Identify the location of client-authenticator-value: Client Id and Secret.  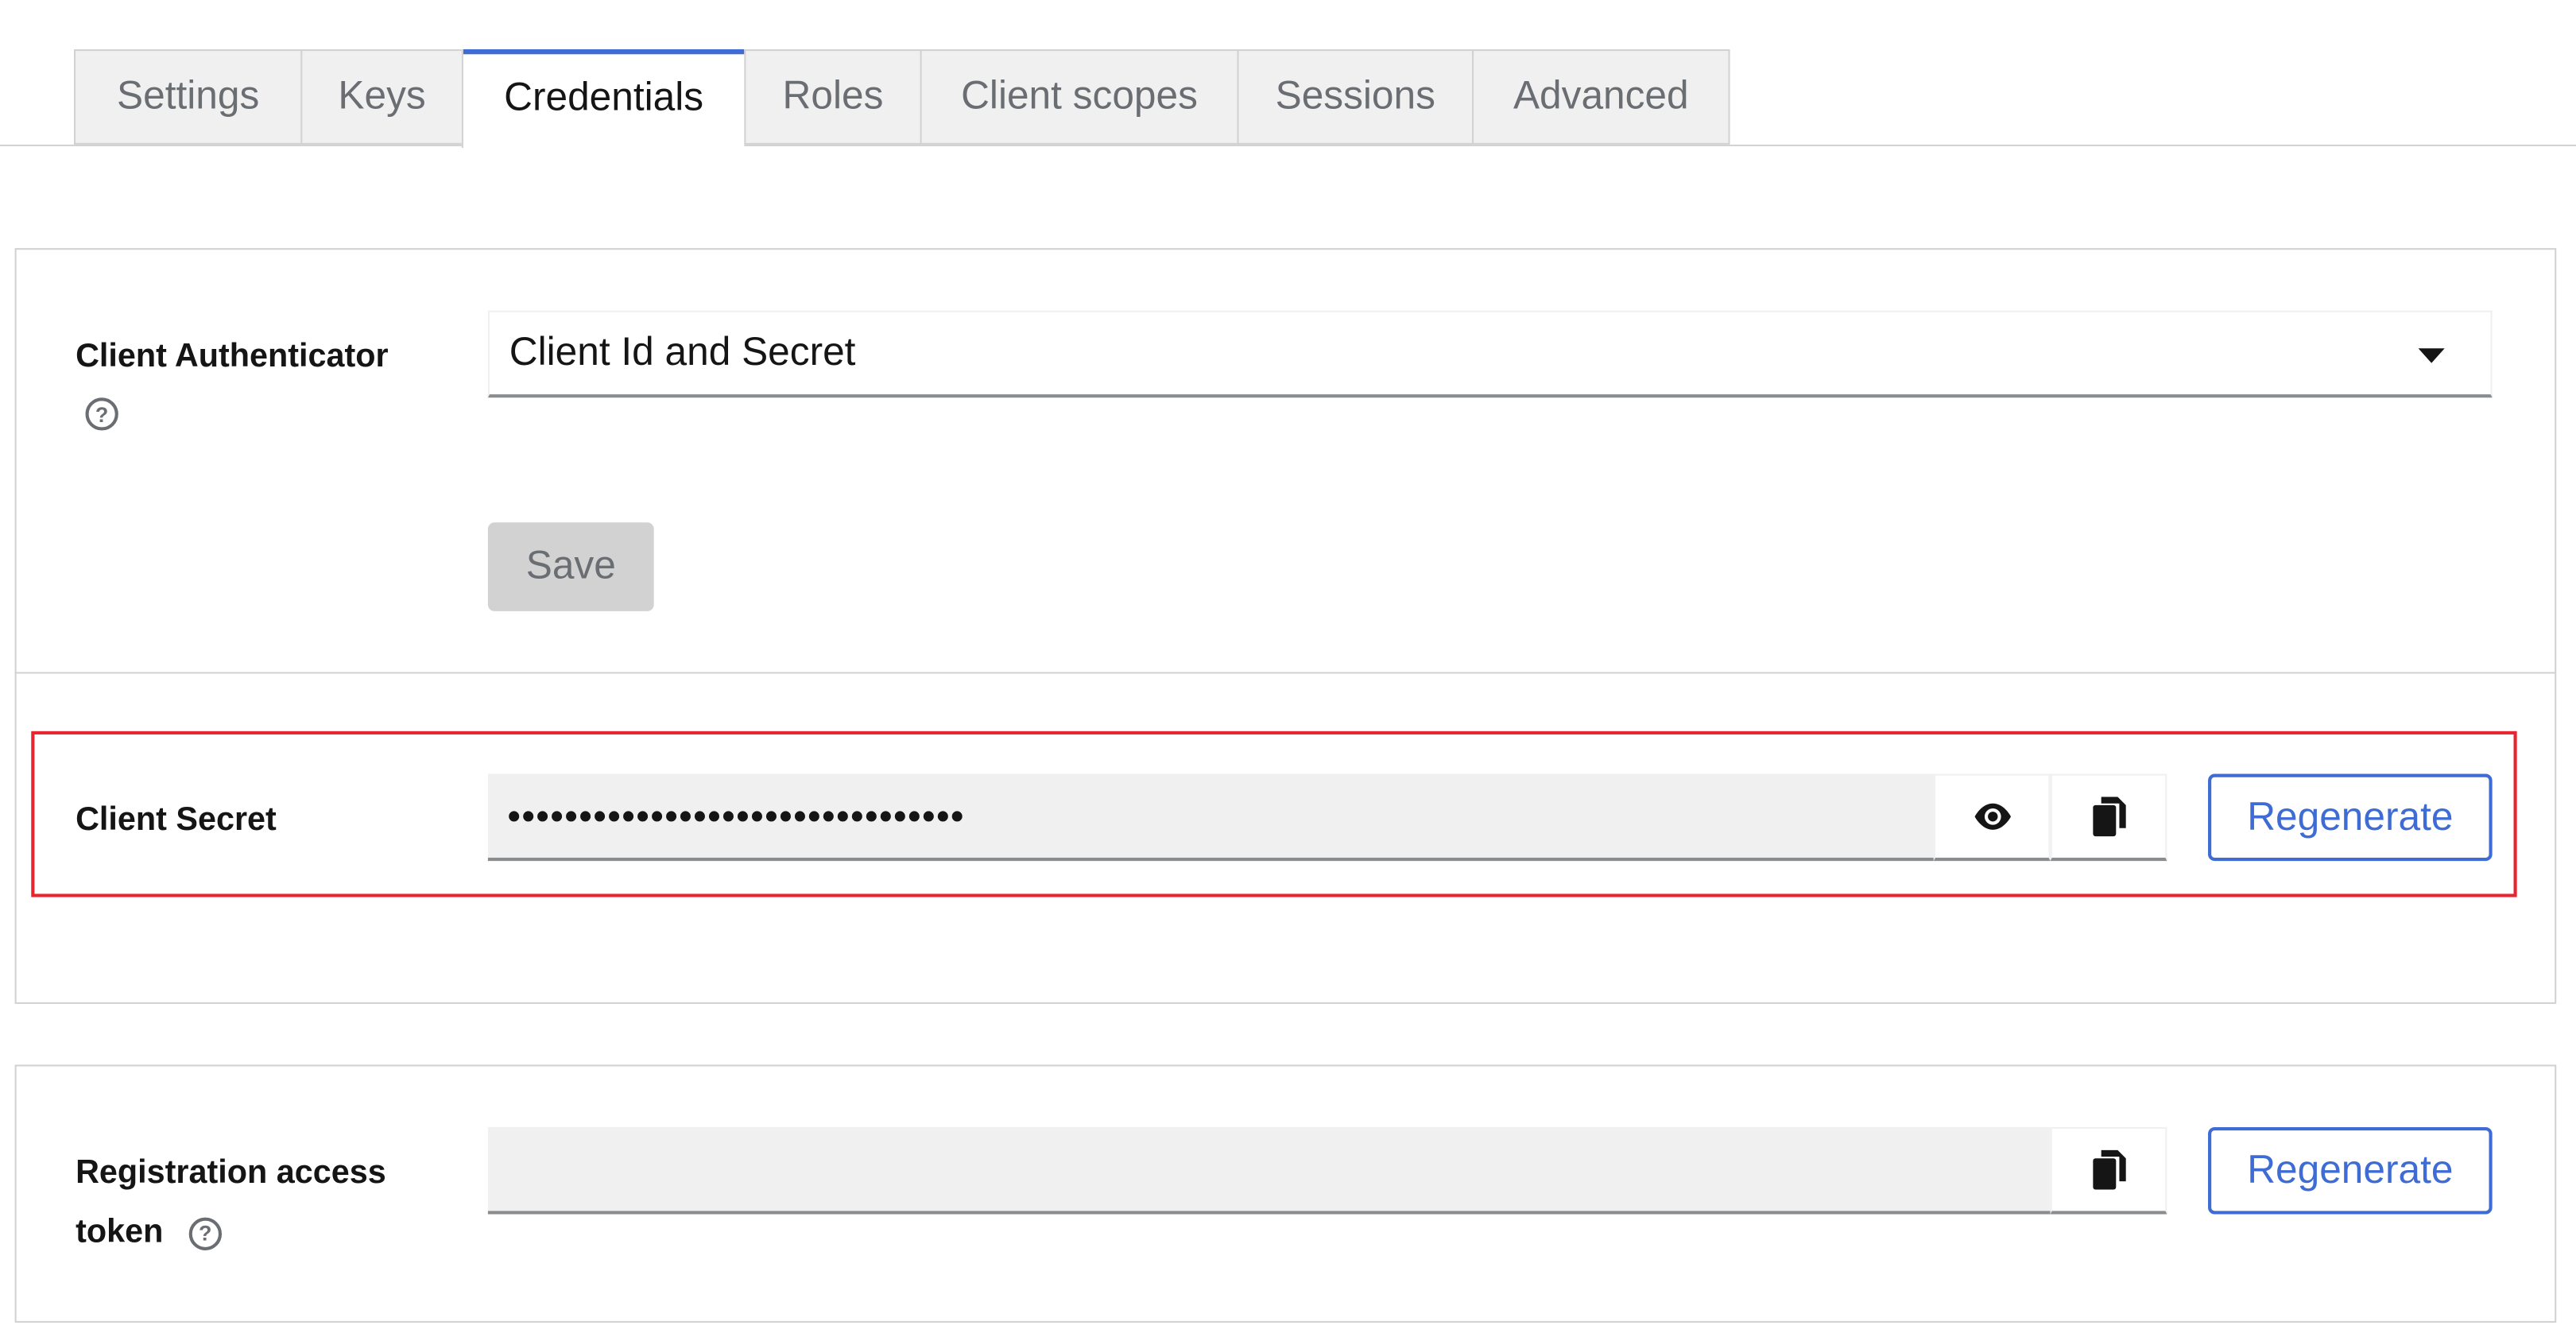
(682, 352).